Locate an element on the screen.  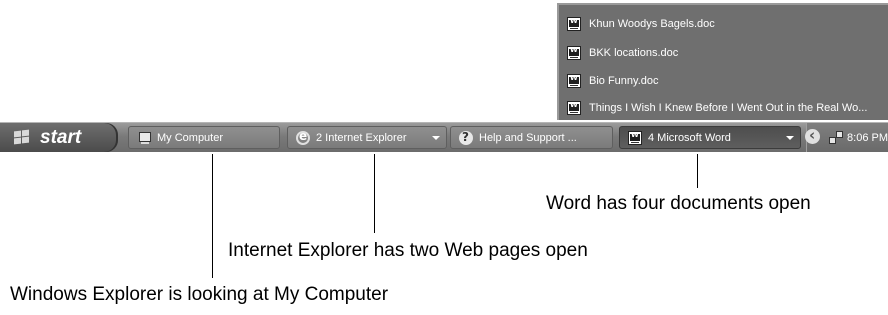
popup-item-label: Bio Funny.doc is located at coordinates (624, 80).